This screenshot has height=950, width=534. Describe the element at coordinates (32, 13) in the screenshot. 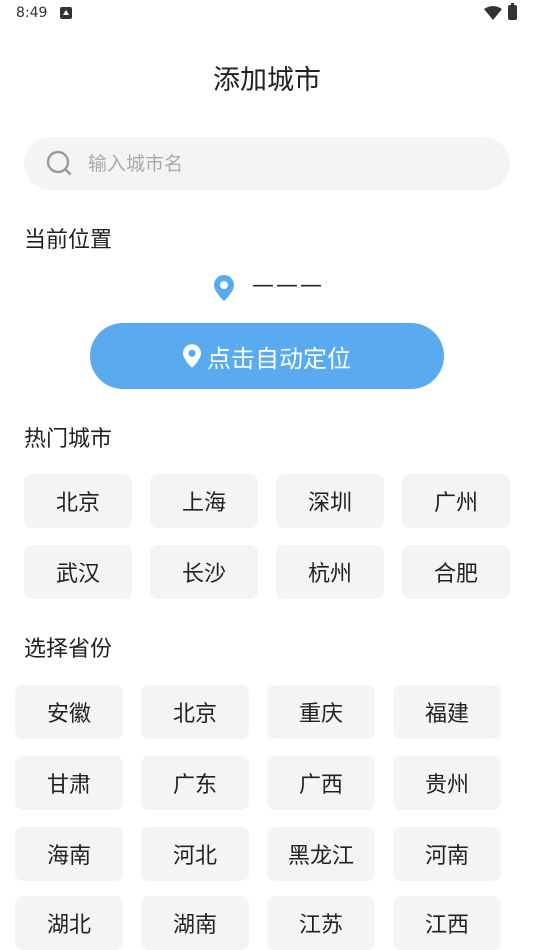

I see `status-time: 8:49` at that location.